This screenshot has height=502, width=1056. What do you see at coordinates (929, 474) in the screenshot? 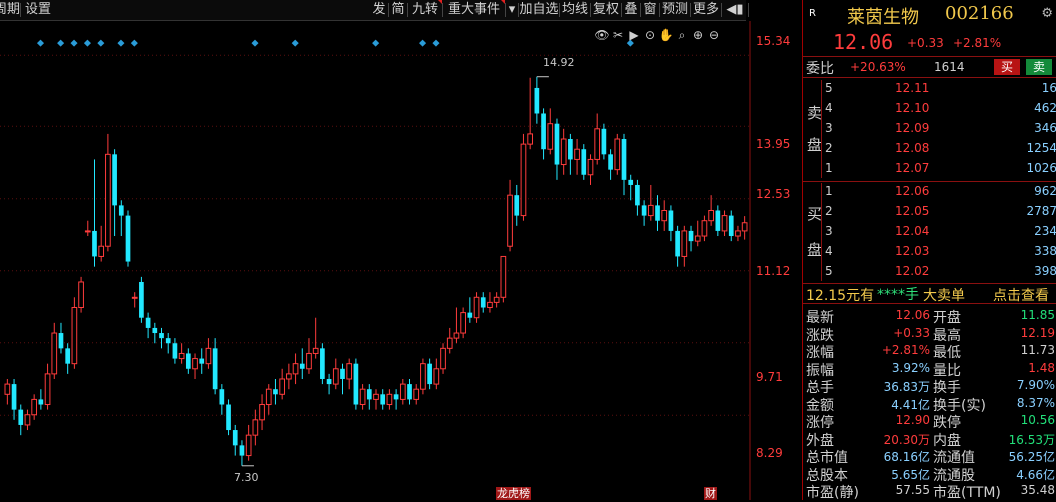
I see `stat-row: 总股本 5.65亿 流通股 4.66亿` at bounding box center [929, 474].